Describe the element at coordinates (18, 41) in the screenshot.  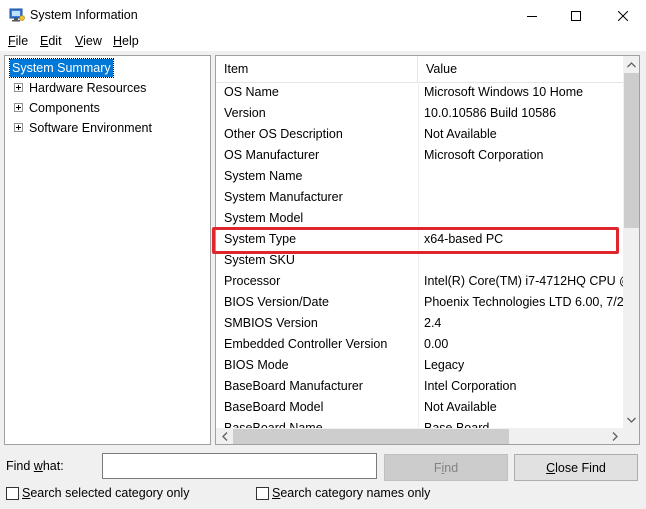
I see `menu-file: File` at that location.